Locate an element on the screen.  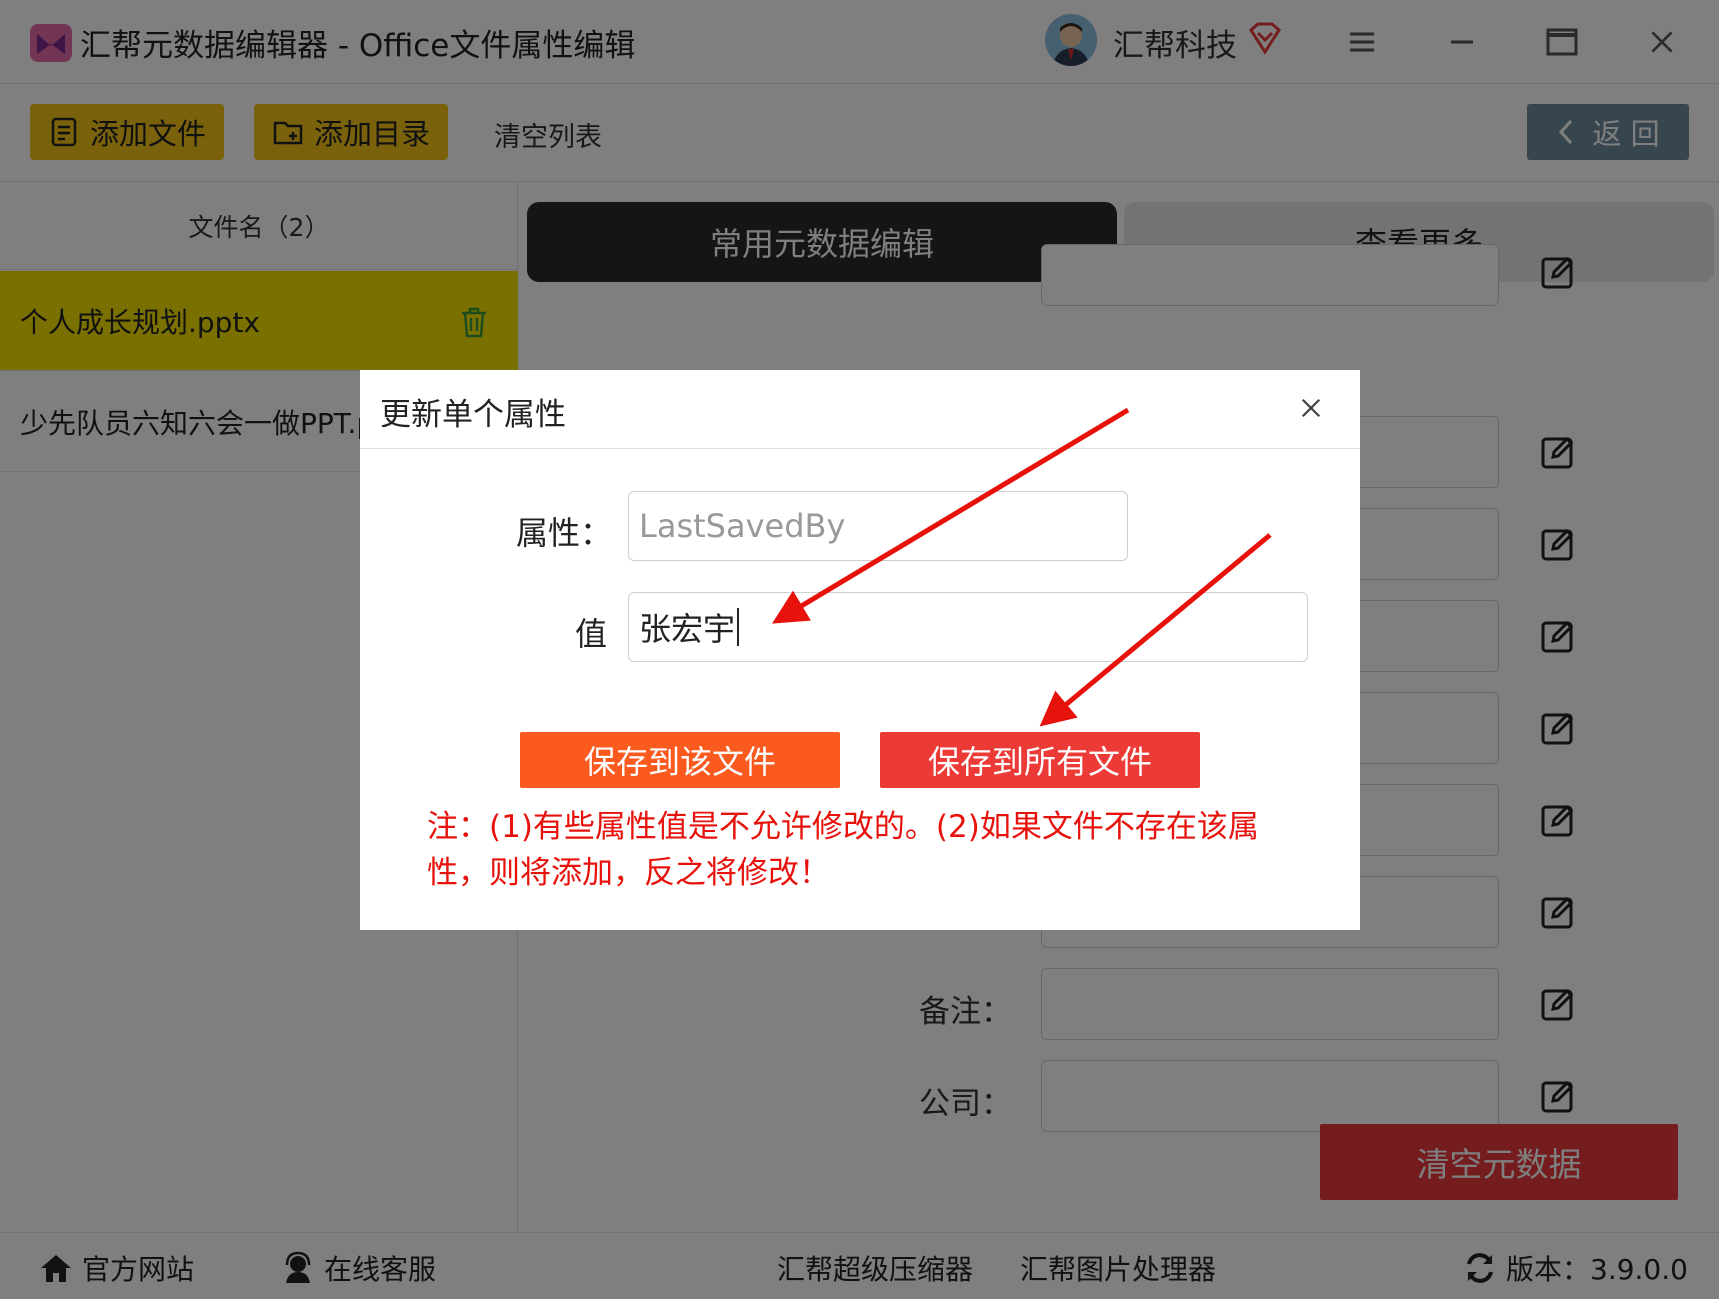
save-to-all-files-button: 保存到所有文件 is located at coordinates (1040, 760).